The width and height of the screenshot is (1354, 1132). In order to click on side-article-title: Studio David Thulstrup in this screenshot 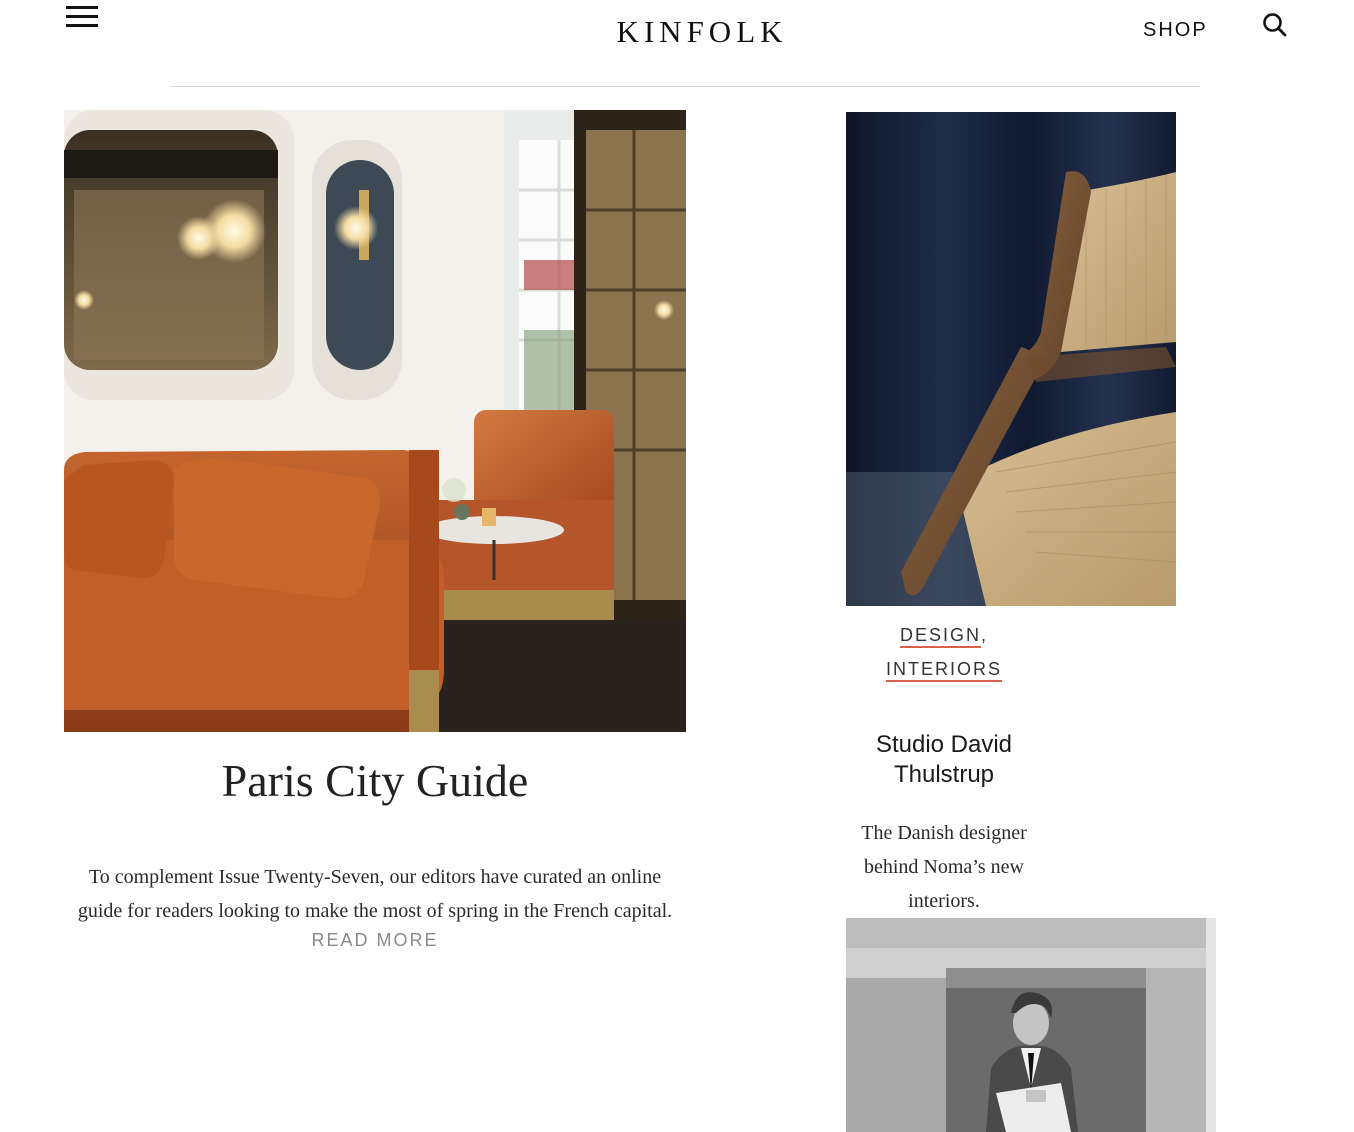, I will do `click(944, 760)`.